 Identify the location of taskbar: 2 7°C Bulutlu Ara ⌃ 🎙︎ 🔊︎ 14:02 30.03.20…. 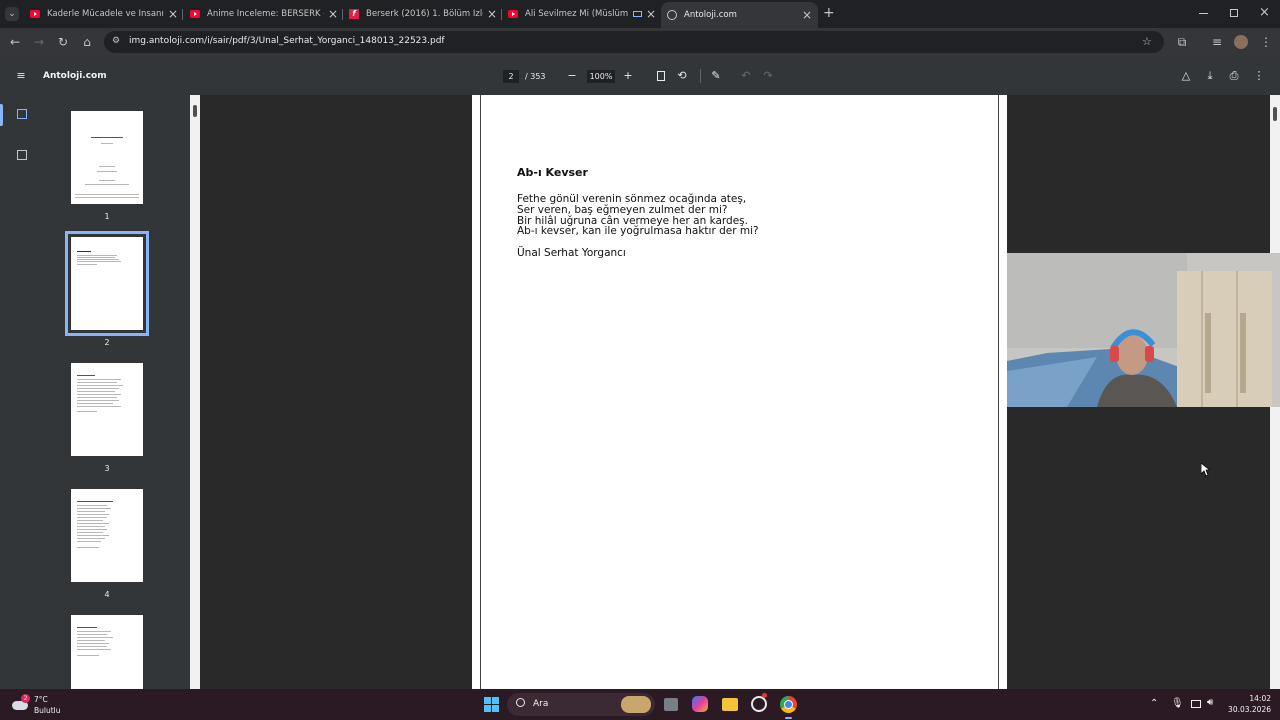
(640, 704).